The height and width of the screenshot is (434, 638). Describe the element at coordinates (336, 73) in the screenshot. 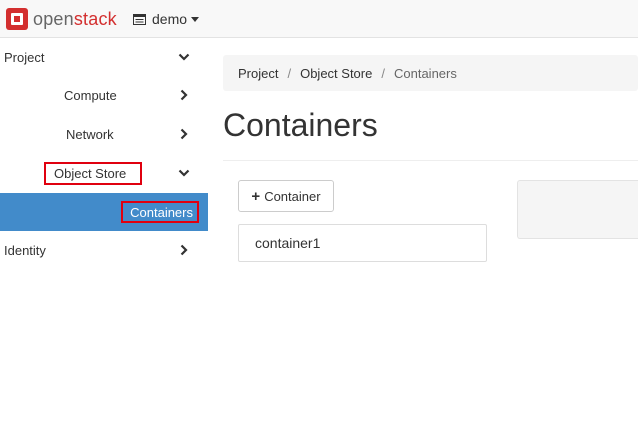

I see `breadcrumb-object-store: Object Store` at that location.